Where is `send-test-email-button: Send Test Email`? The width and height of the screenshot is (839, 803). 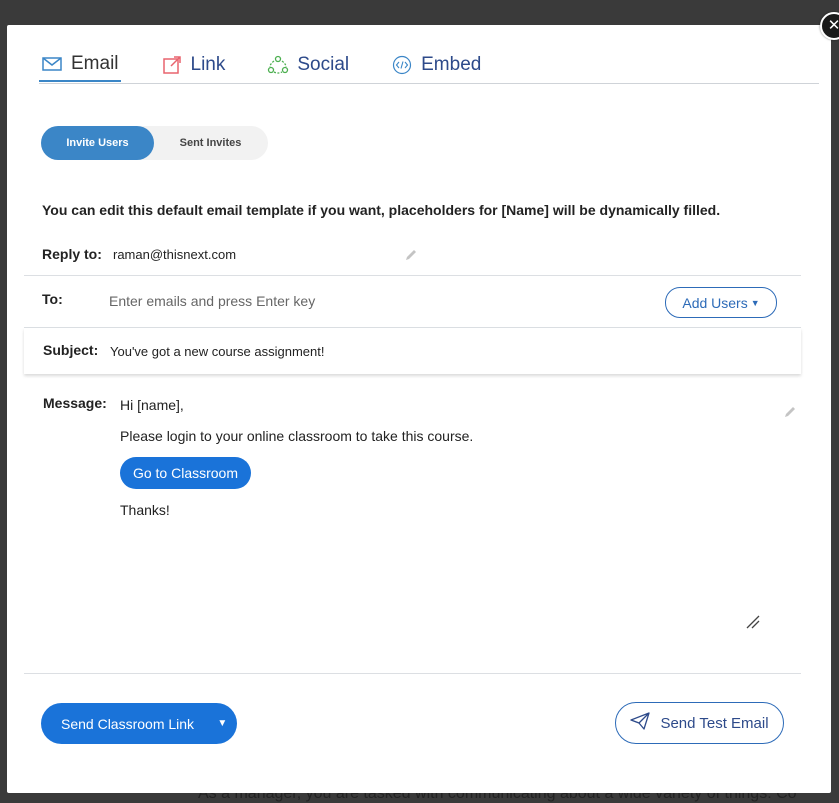 send-test-email-button: Send Test Email is located at coordinates (699, 723).